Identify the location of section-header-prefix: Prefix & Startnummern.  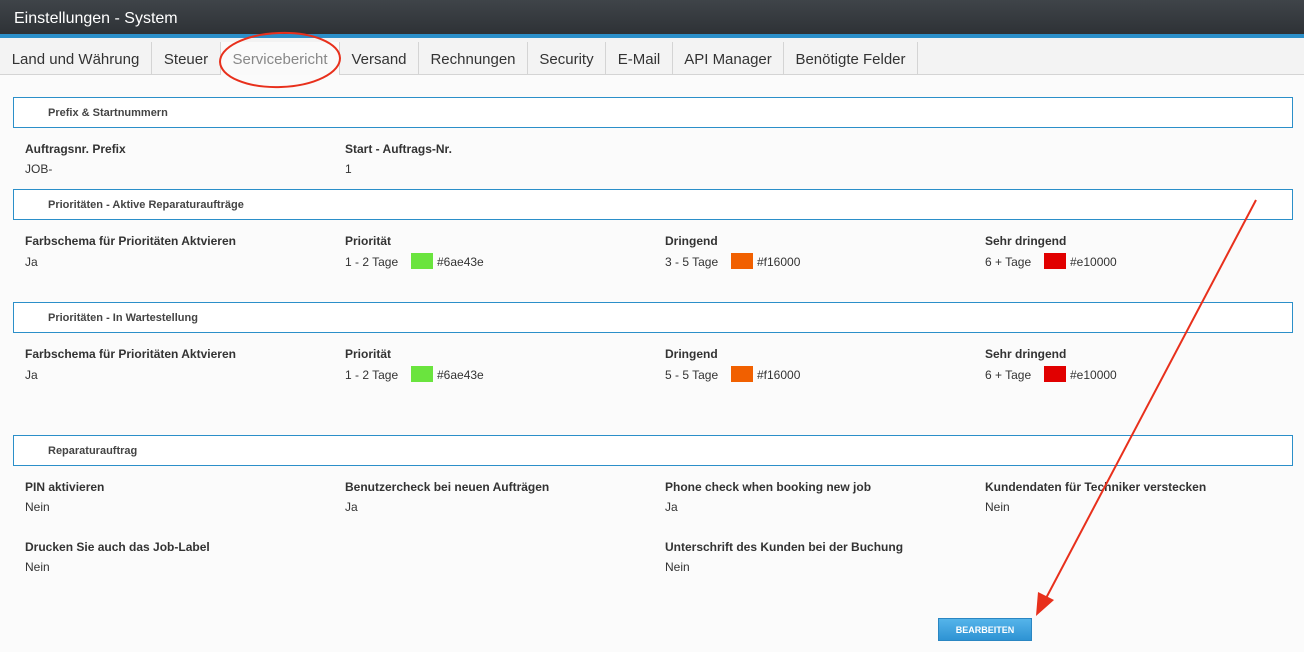
(653, 112).